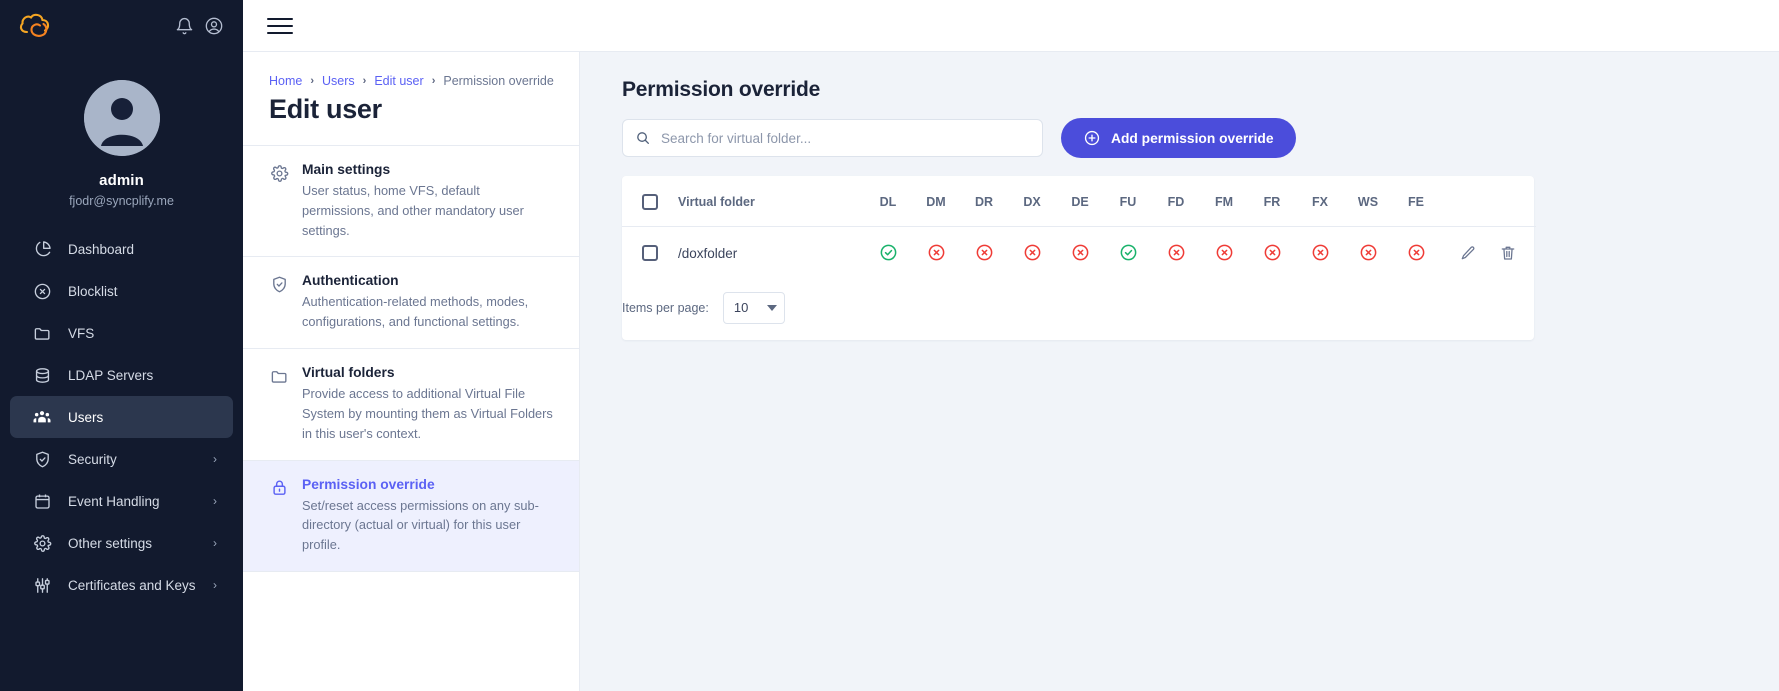 This screenshot has width=1779, height=691. I want to click on search-box, so click(832, 138).